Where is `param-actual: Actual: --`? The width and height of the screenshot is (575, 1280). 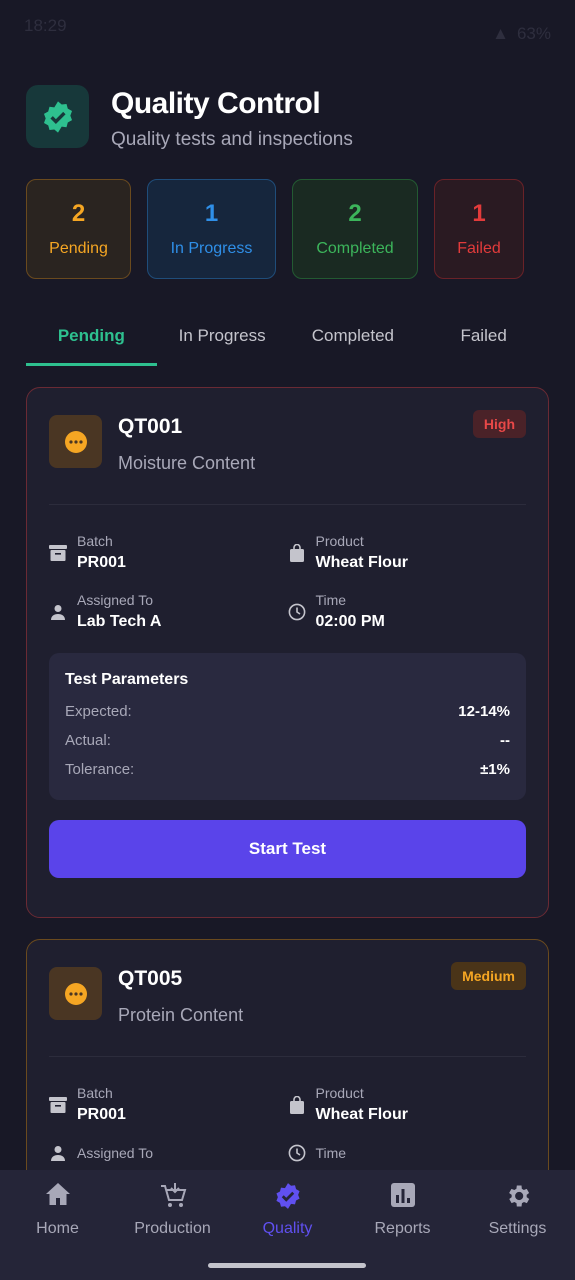 param-actual: Actual: -- is located at coordinates (287, 740).